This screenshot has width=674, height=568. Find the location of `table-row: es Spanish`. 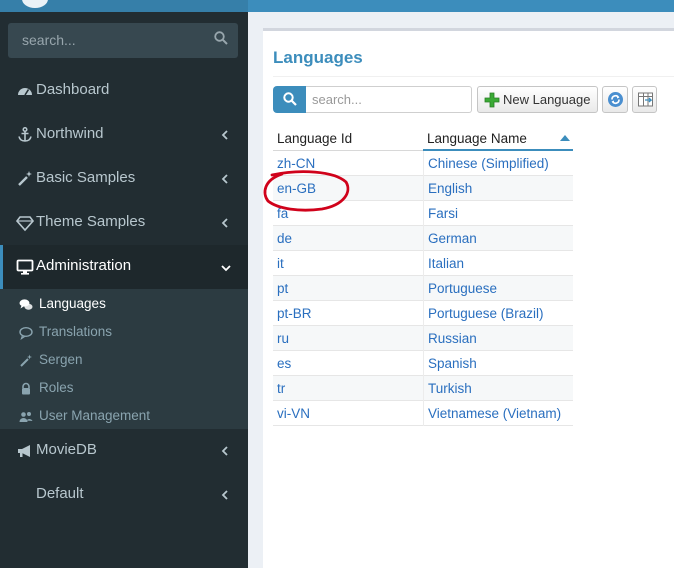

table-row: es Spanish is located at coordinates (423, 363).